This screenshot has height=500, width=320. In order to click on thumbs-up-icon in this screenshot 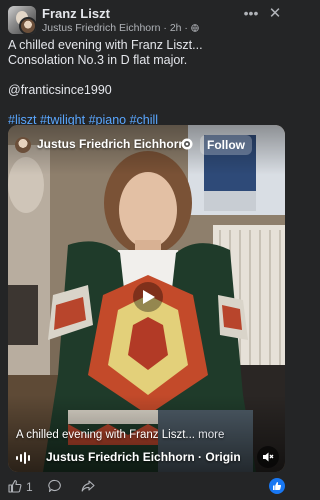, I will do `click(277, 486)`.